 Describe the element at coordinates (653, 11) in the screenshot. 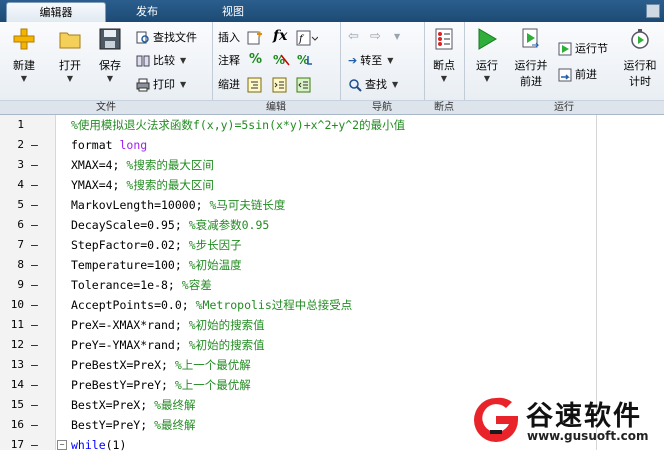

I see `minimize-ribbon-icon` at that location.